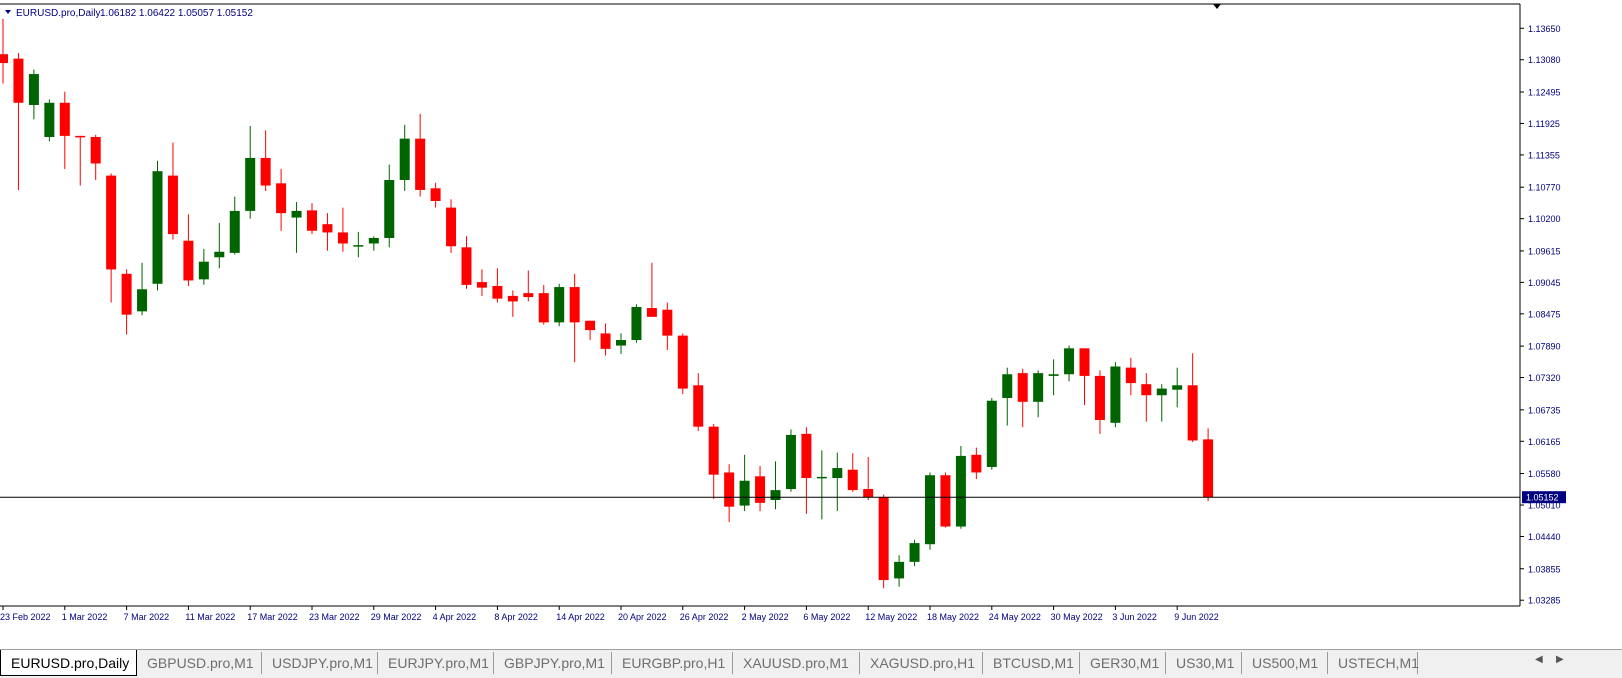 The height and width of the screenshot is (678, 1622). I want to click on chart-tab: EURJPY.pro,M1, so click(436, 663).